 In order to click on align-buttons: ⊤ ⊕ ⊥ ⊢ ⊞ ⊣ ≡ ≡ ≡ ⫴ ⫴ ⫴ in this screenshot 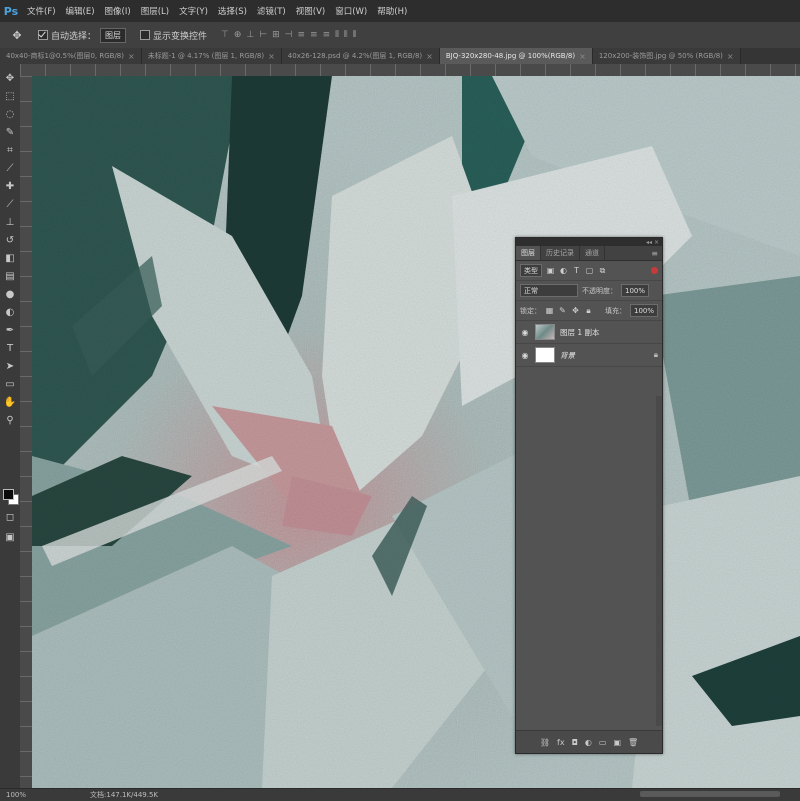, I will do `click(288, 35)`.